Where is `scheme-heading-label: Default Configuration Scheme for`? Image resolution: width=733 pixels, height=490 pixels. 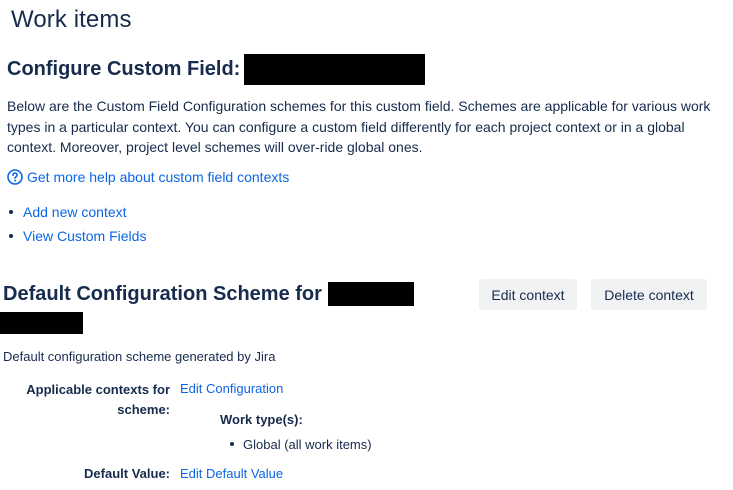
scheme-heading-label: Default Configuration Scheme for is located at coordinates (162, 293).